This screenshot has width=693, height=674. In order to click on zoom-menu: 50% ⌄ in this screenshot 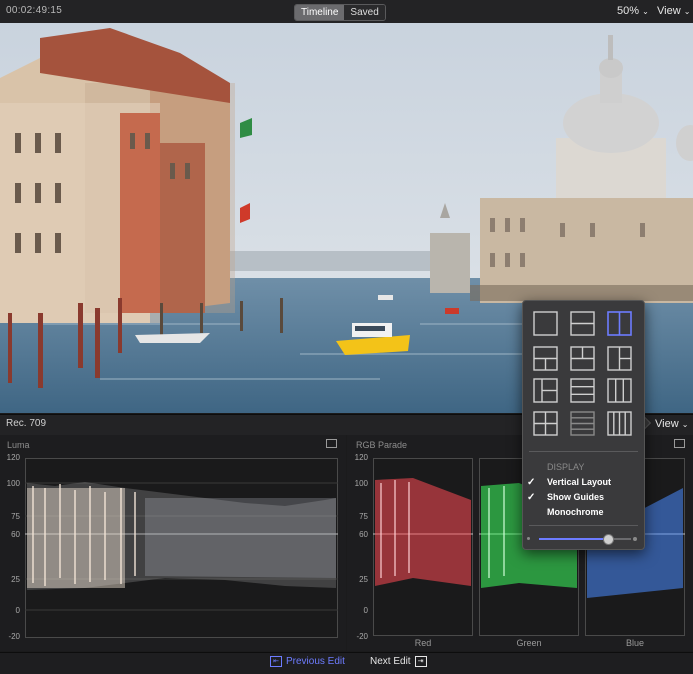, I will do `click(633, 11)`.